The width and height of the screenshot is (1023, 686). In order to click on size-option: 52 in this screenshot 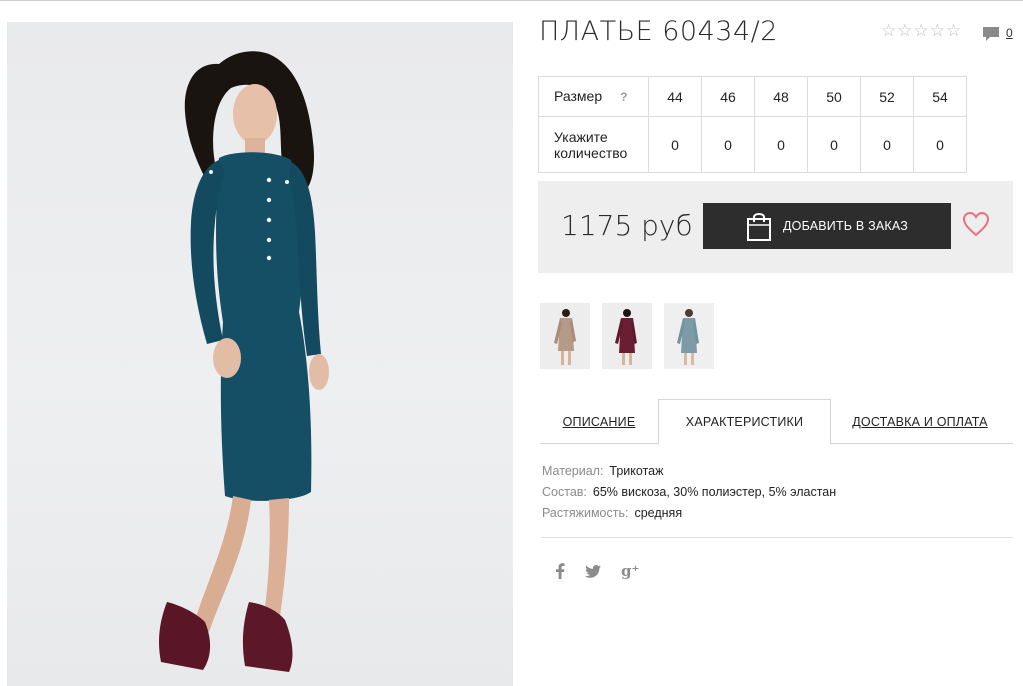, I will do `click(887, 96)`.